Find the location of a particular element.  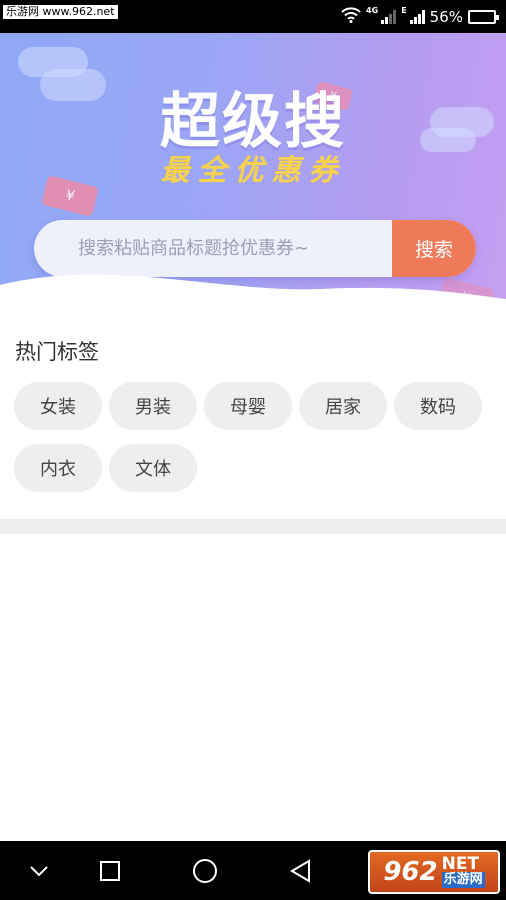

tag-chip: 内衣 is located at coordinates (58, 468).